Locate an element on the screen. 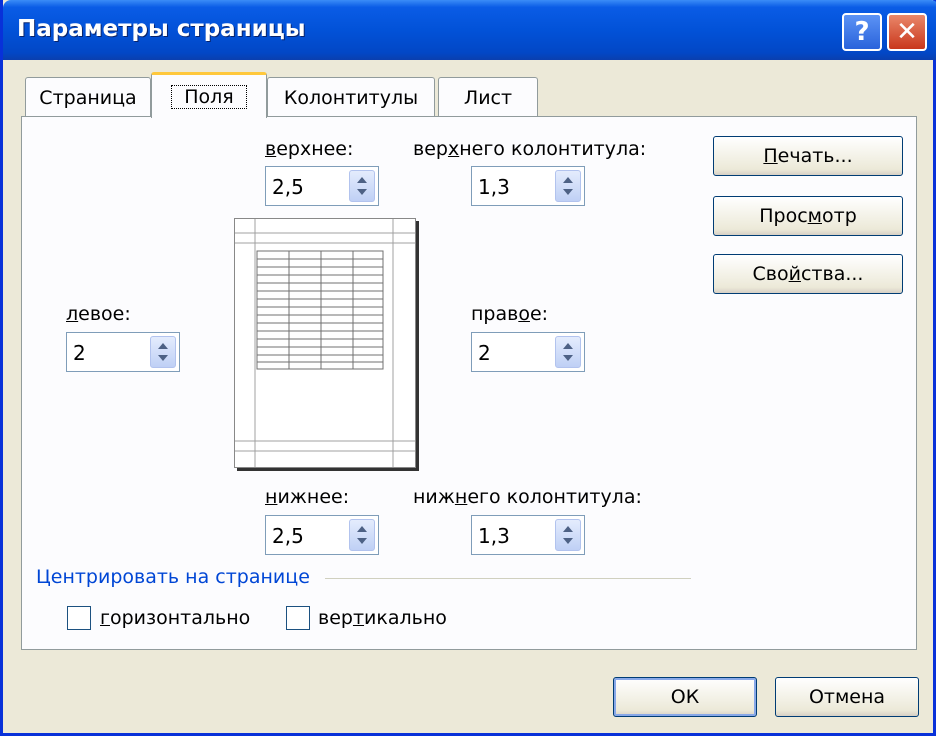  group-divider is located at coordinates (508, 578).